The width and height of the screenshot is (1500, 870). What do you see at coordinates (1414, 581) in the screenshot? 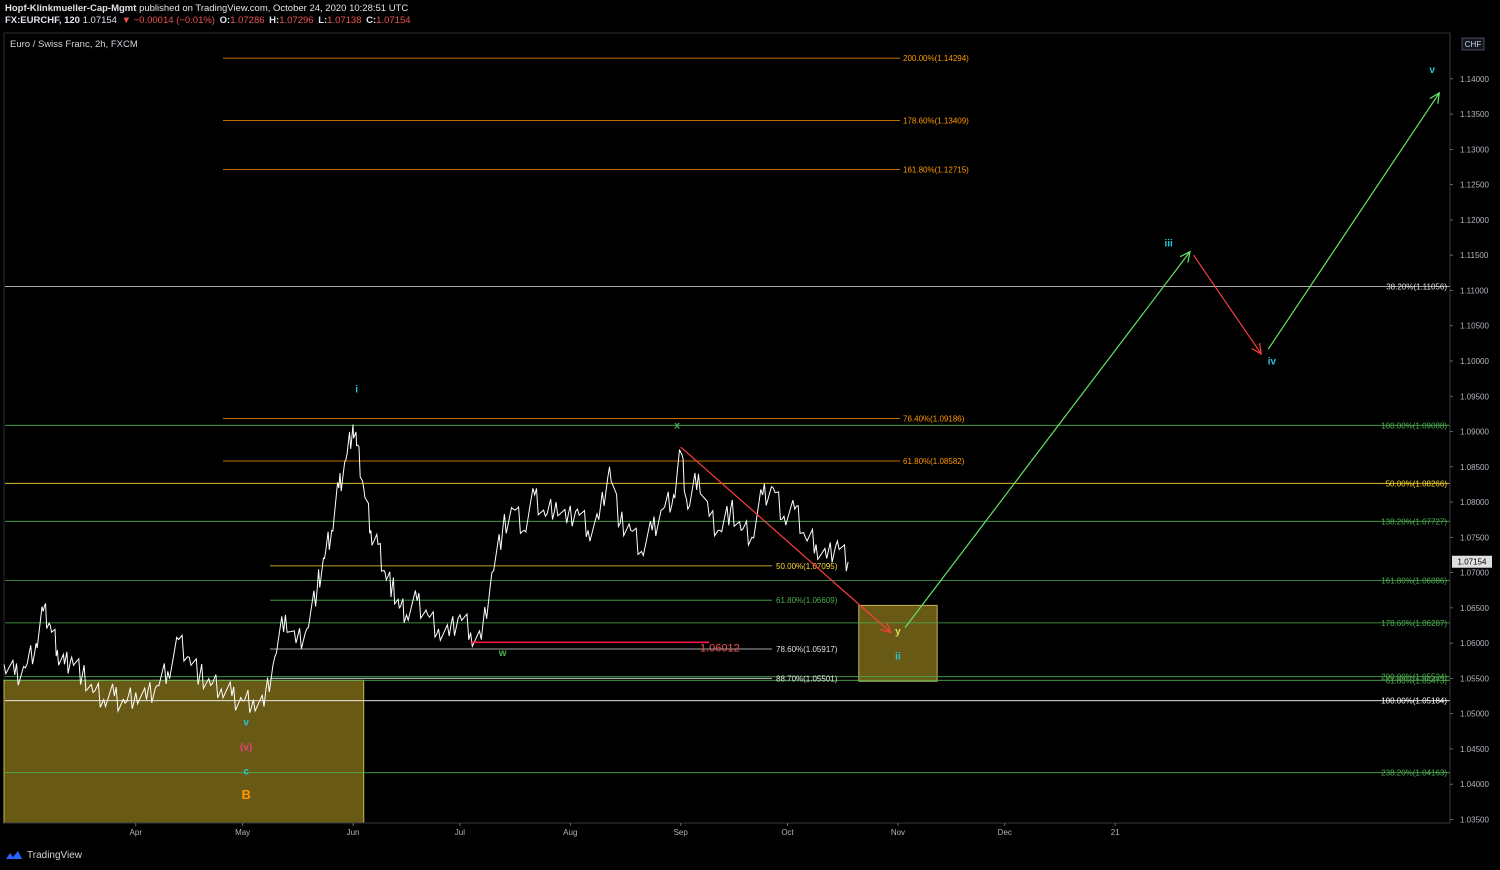
I see `fib-label-10: 161.80%(1.06886)` at bounding box center [1414, 581].